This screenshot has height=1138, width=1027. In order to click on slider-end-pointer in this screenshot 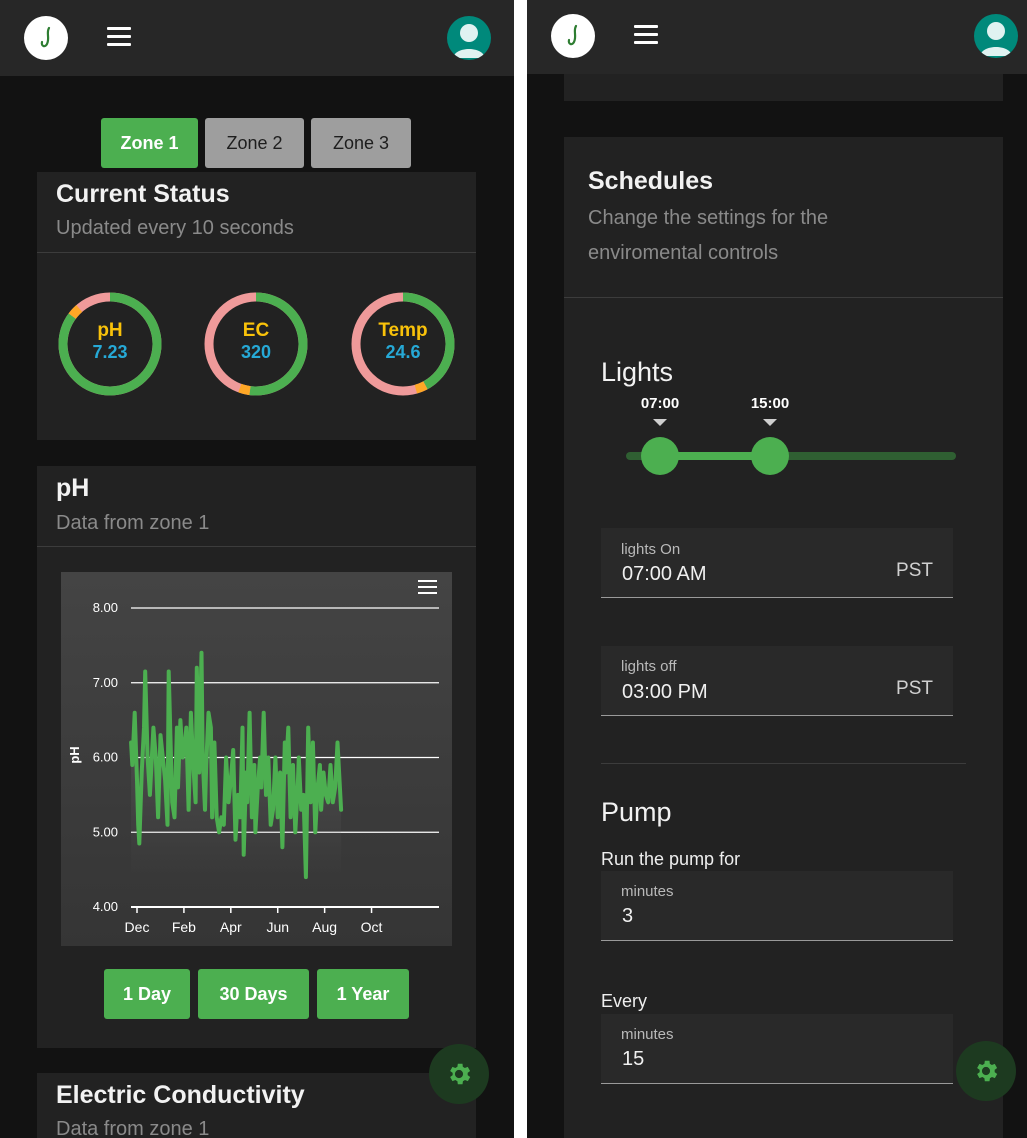, I will do `click(770, 422)`.